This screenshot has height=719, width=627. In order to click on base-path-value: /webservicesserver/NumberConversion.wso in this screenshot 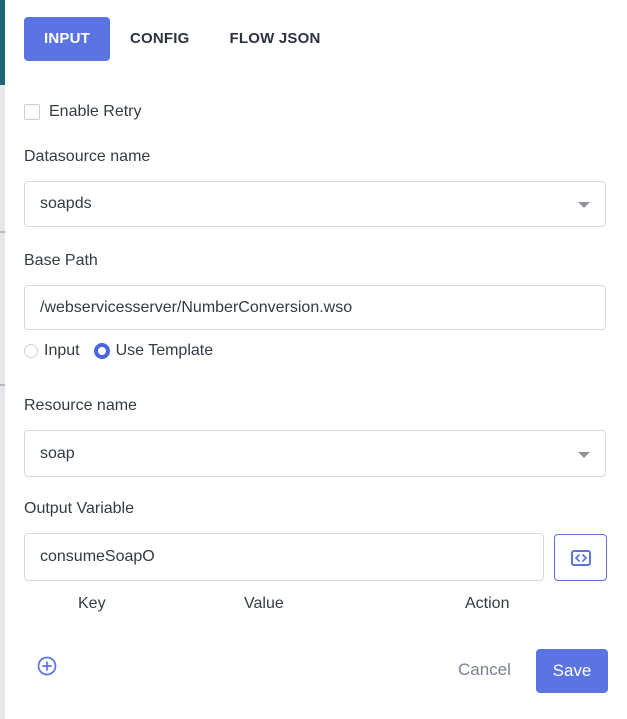, I will do `click(196, 307)`.